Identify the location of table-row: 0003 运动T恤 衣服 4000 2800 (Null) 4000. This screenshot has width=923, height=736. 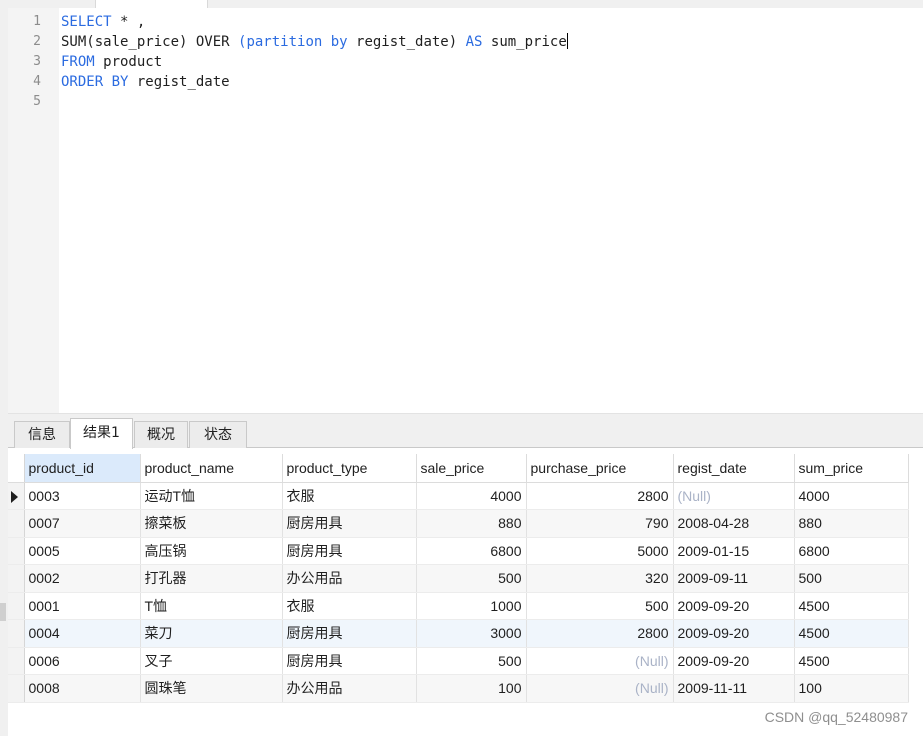
(458, 496).